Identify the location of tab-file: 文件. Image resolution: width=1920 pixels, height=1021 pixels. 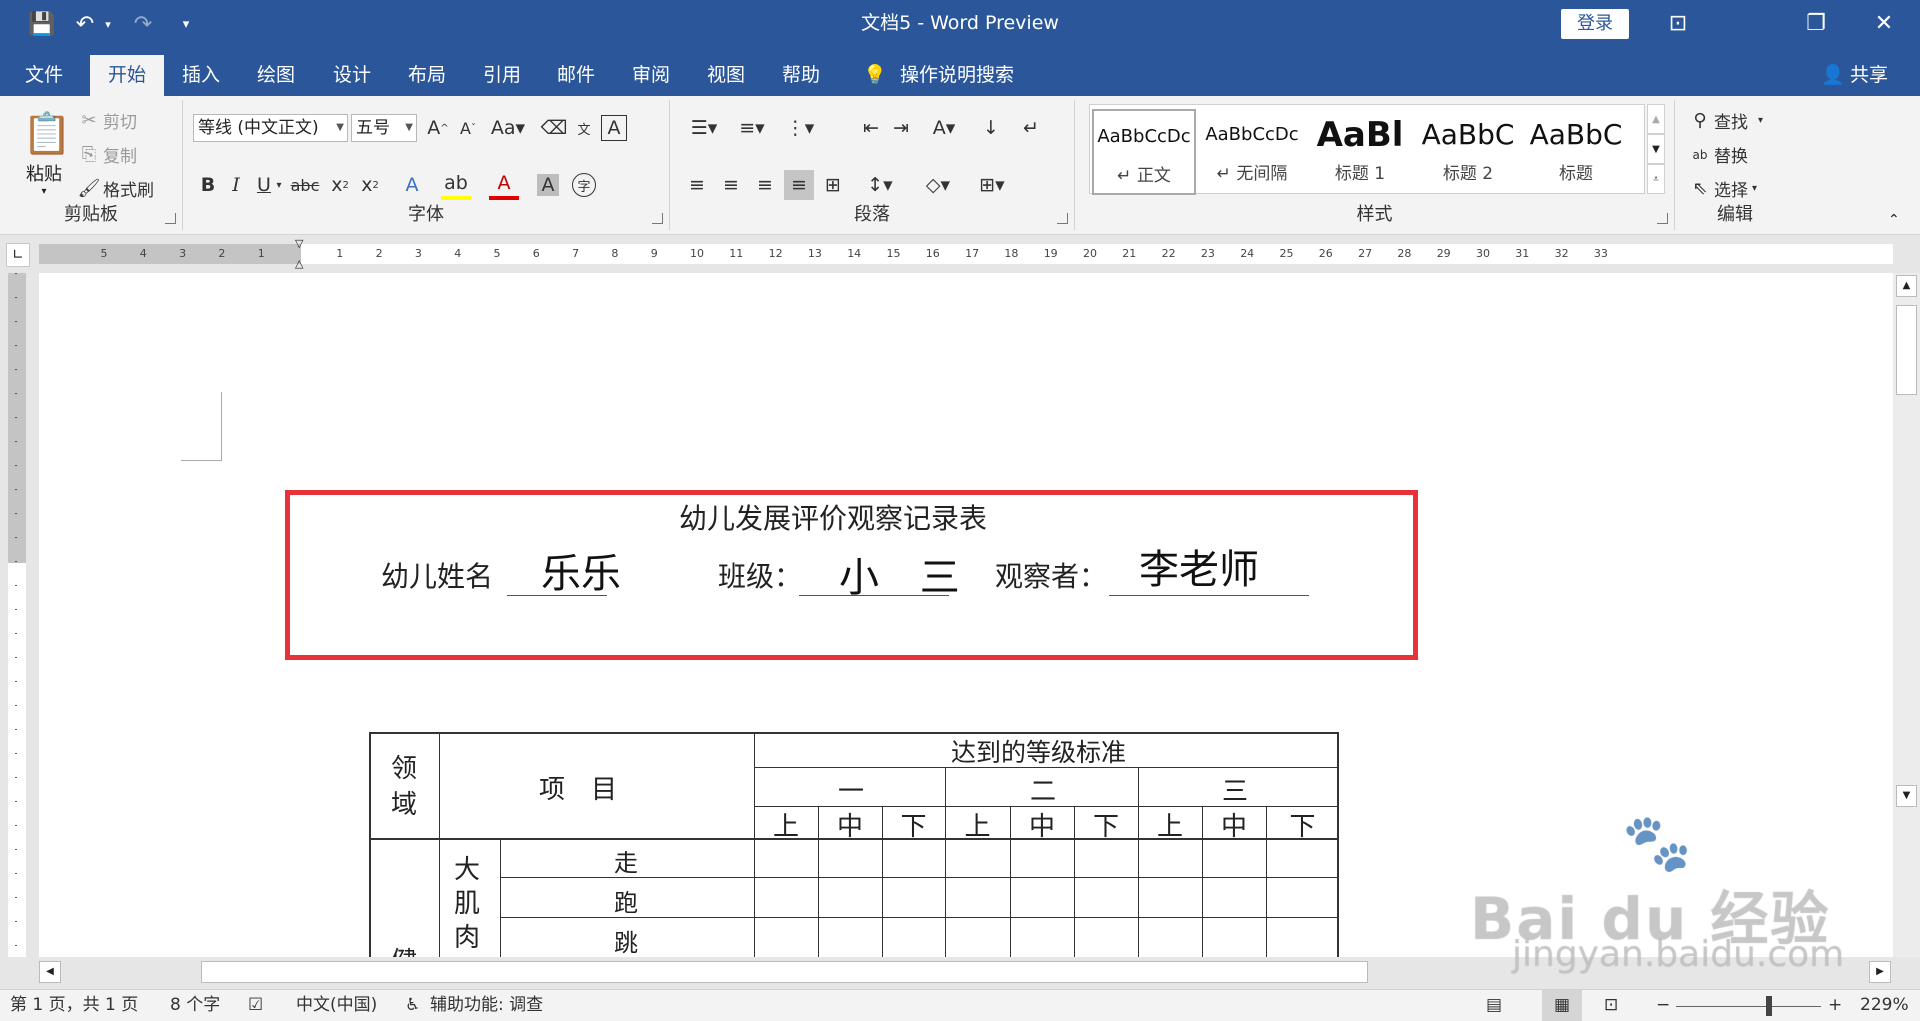
(44, 75).